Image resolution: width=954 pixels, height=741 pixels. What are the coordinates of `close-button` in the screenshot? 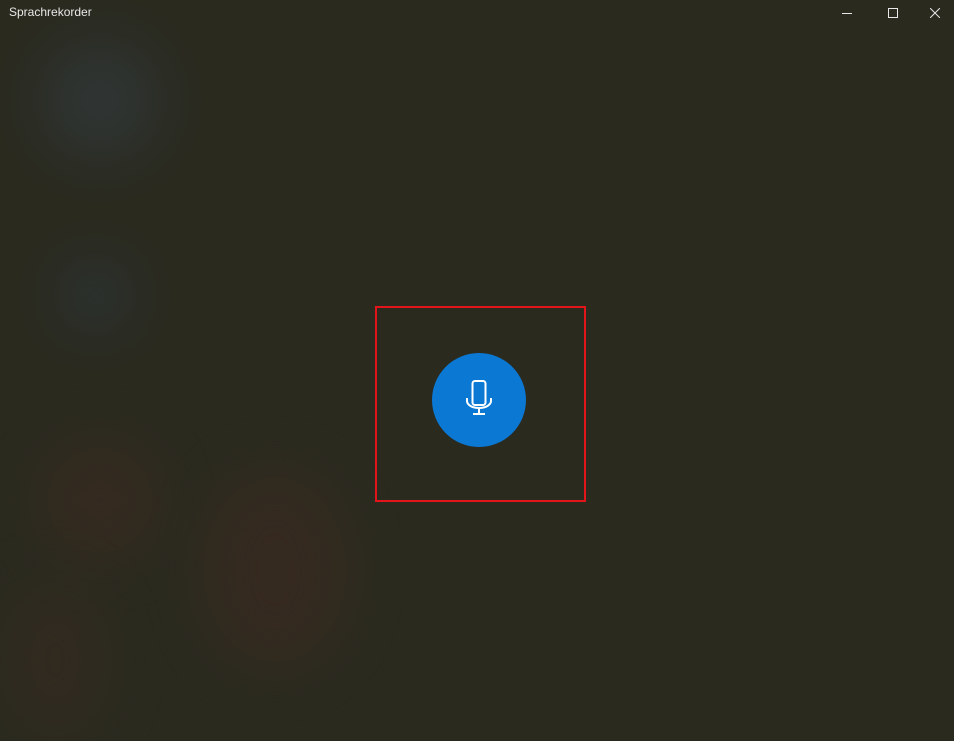 It's located at (935, 13).